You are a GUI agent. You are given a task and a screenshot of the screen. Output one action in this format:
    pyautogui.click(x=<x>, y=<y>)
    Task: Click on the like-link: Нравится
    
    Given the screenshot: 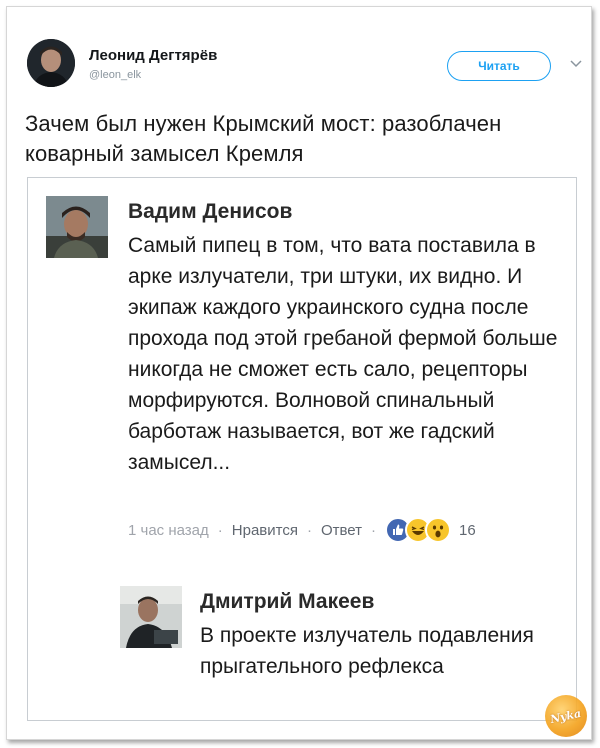 What is the action you would take?
    pyautogui.click(x=265, y=530)
    